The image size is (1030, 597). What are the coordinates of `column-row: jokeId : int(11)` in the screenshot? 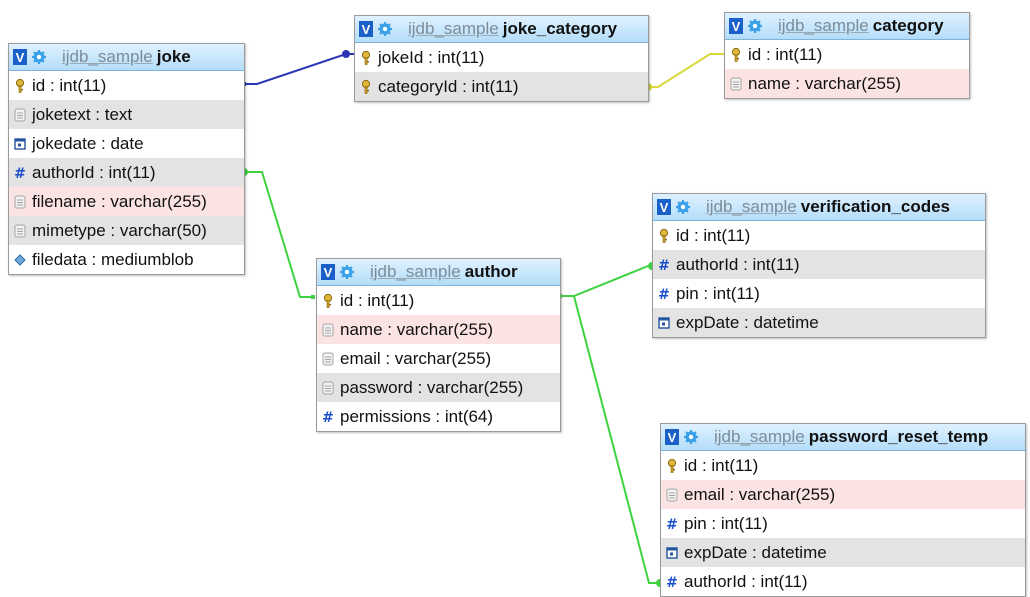 It's located at (501, 57).